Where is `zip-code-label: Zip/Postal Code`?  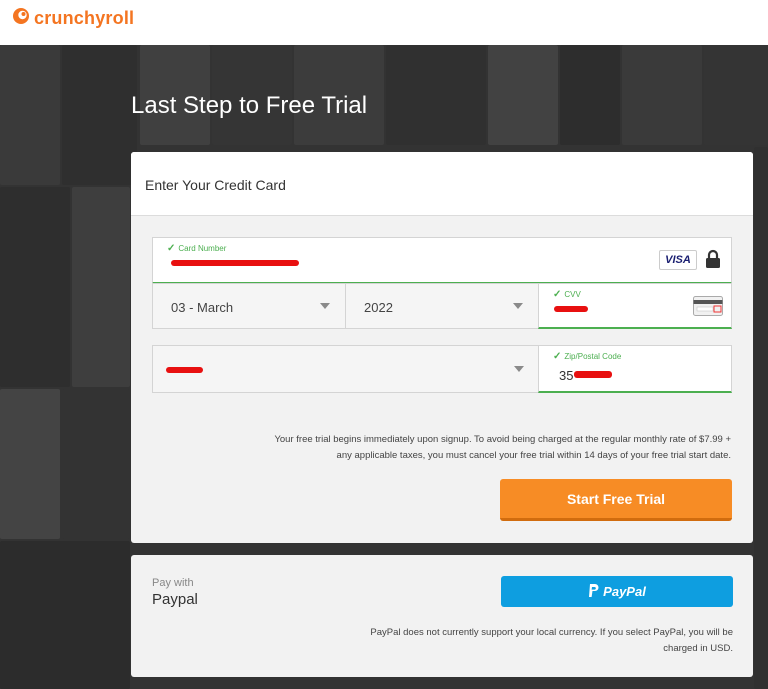 zip-code-label: Zip/Postal Code is located at coordinates (593, 356).